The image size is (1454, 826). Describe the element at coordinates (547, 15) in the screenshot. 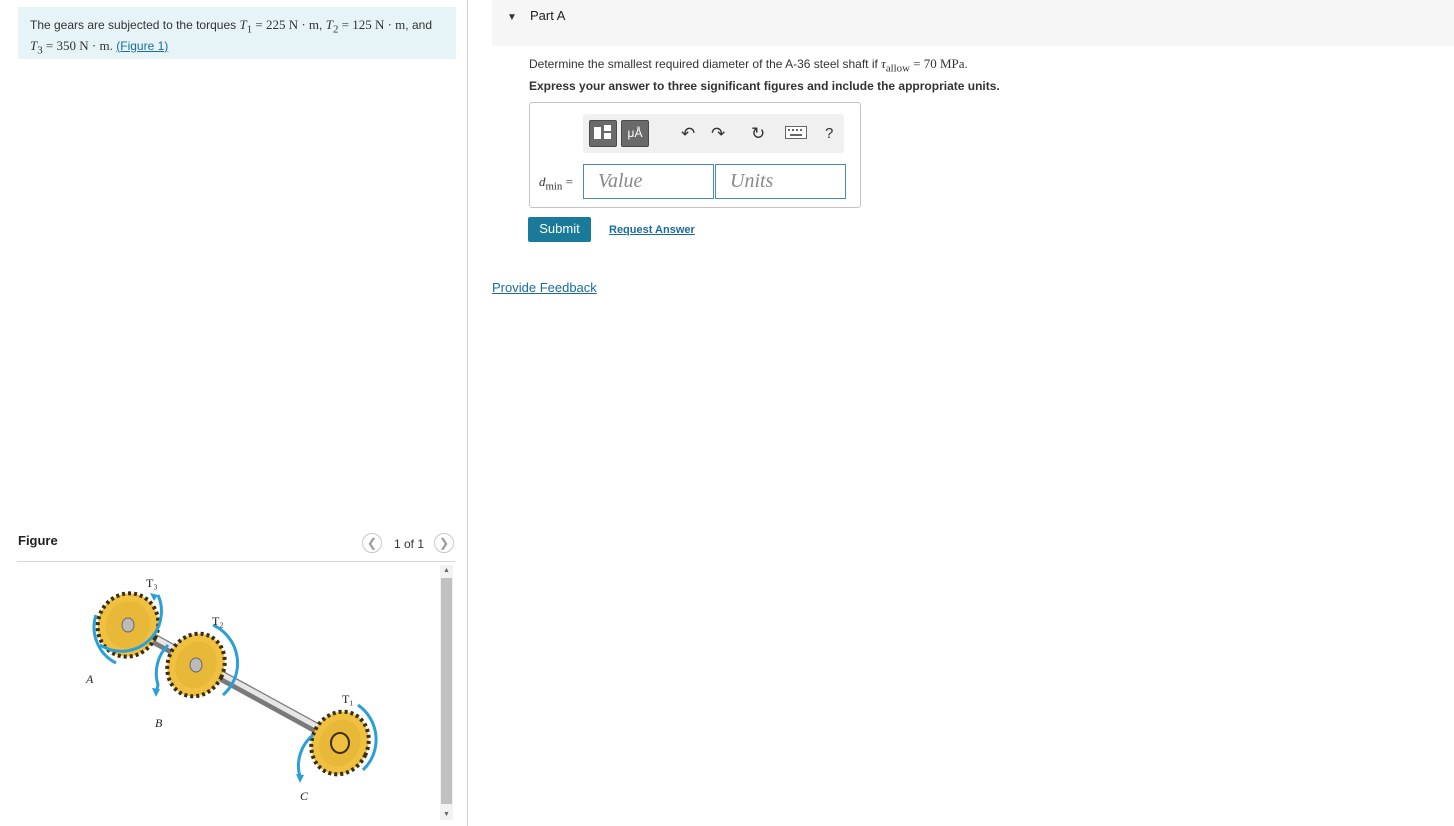

I see `part-title: Part A` at that location.